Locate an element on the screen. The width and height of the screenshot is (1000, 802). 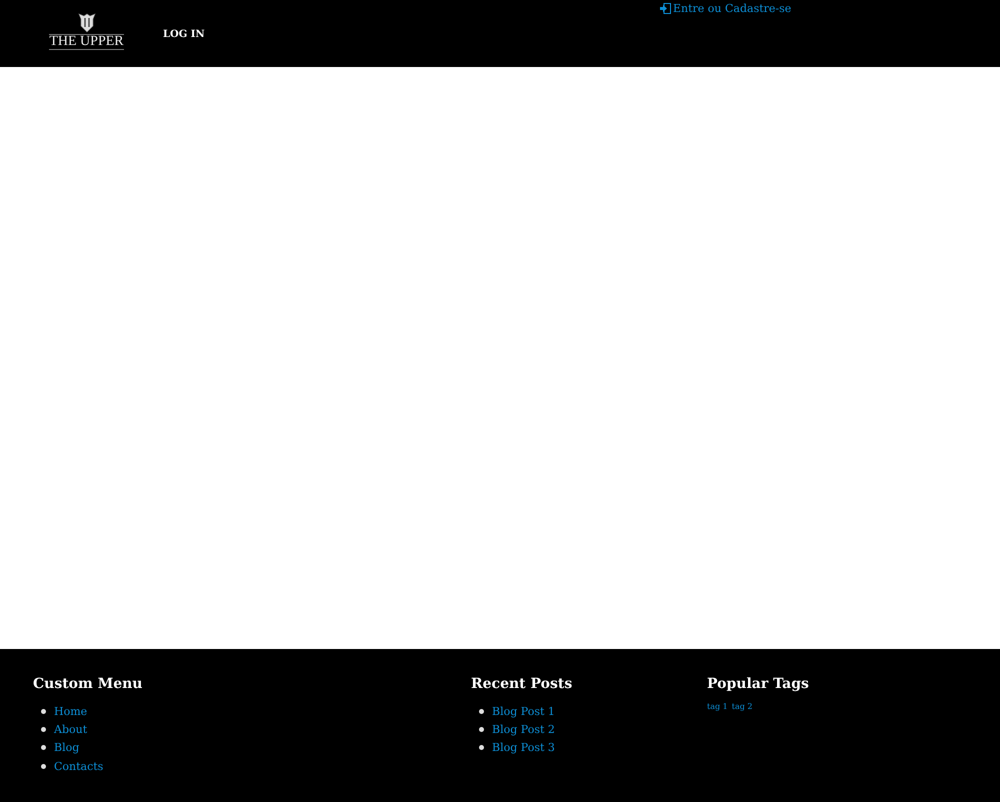
footer-link: Home is located at coordinates (71, 711).